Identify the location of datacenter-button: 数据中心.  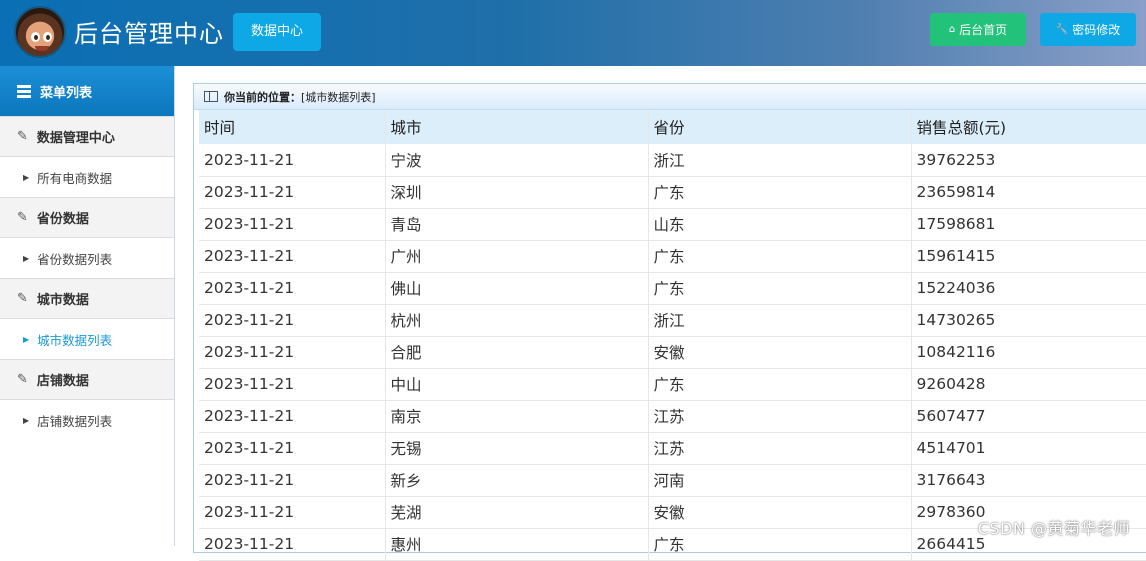
(277, 32).